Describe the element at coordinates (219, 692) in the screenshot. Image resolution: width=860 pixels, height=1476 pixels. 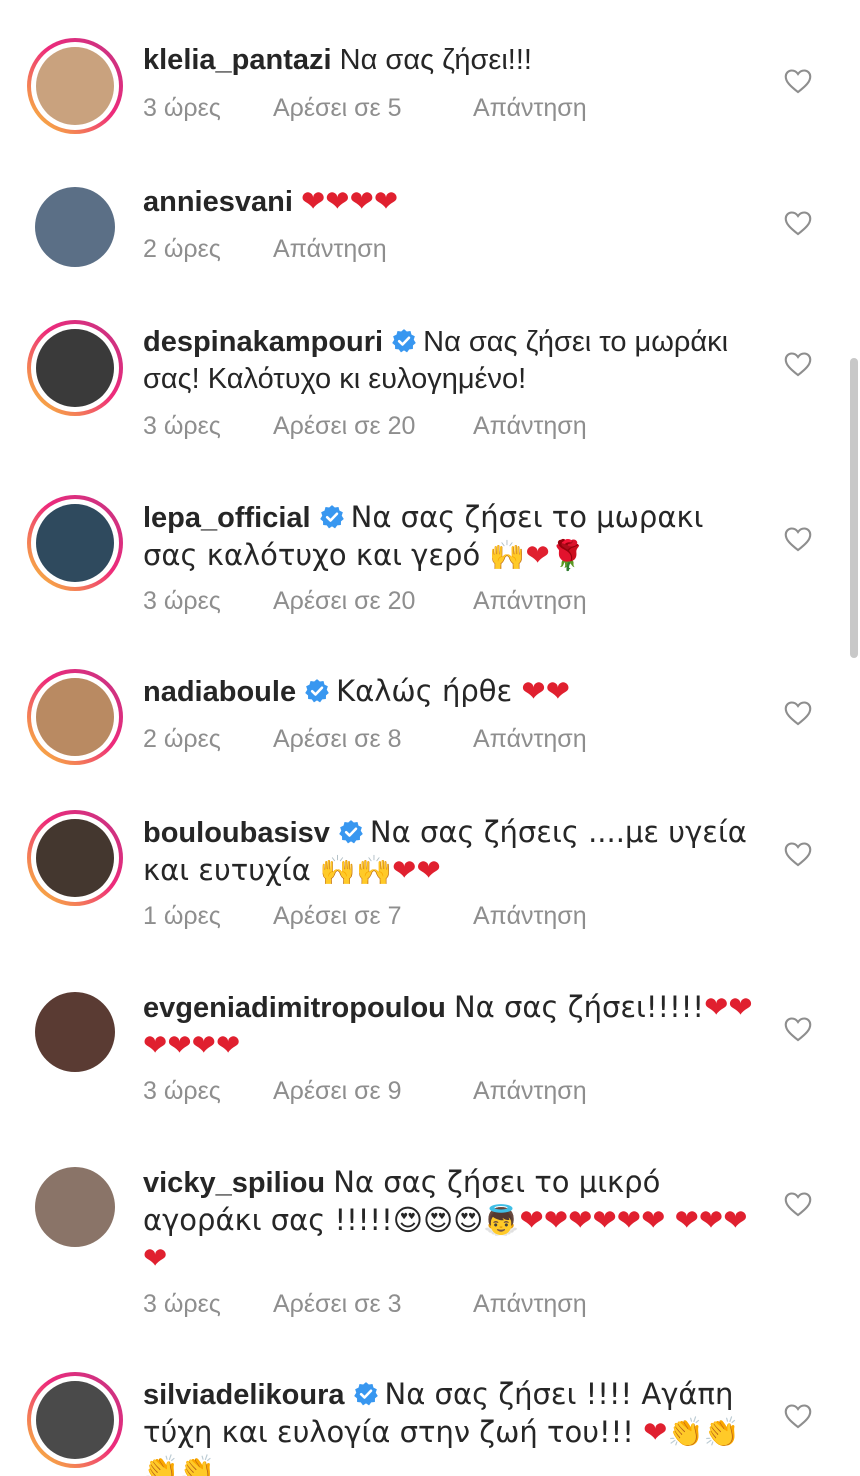
I see `username: nadiaboule` at that location.